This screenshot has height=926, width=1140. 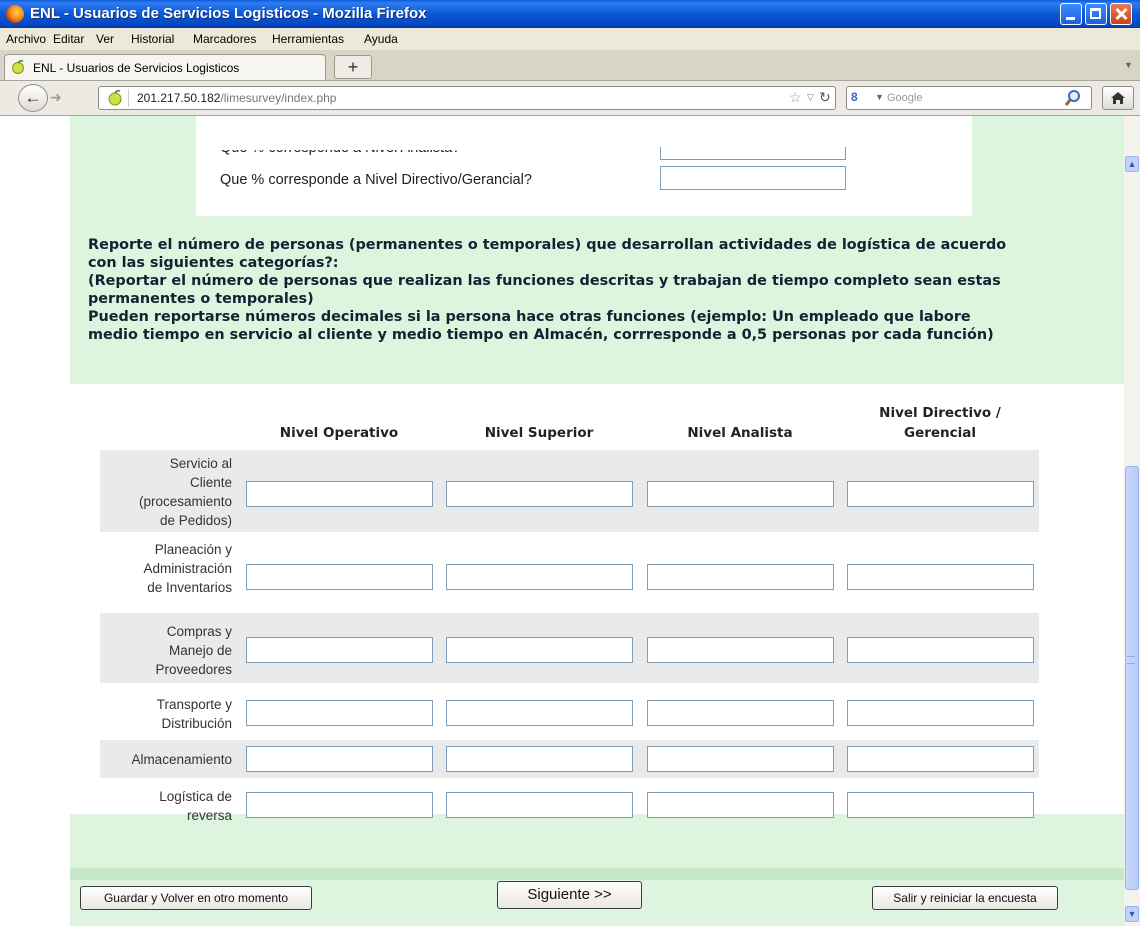 I want to click on vertical-scrollbar: ▲ ▼, so click(x=1132, y=521).